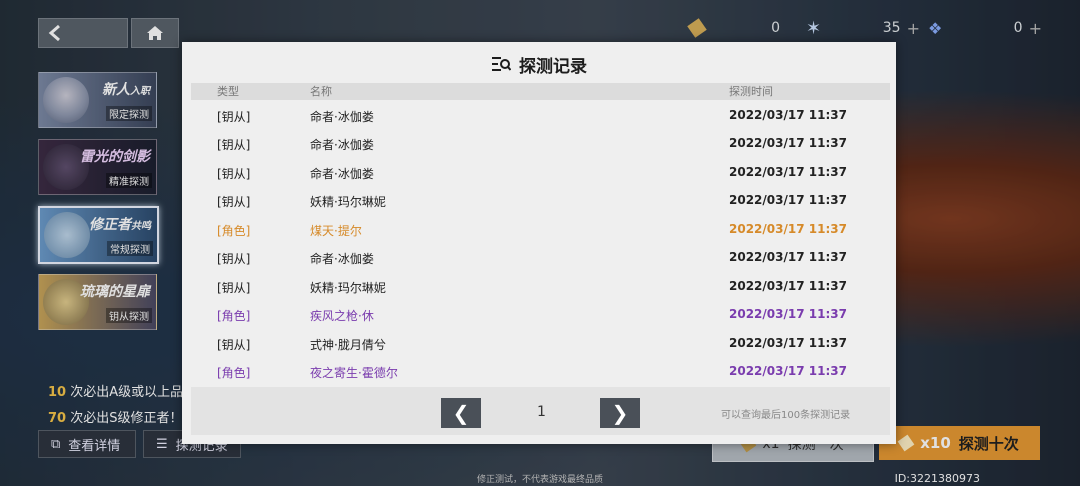  I want to click on table-row: [角色] 夜之寄生·霍德尔 2022/03/17 11:37, so click(540, 374).